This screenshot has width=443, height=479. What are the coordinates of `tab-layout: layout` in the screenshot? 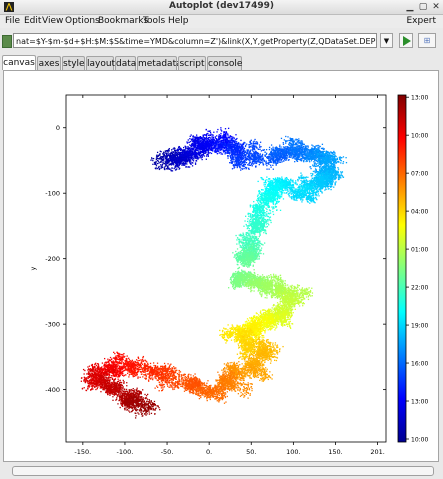 It's located at (100, 63).